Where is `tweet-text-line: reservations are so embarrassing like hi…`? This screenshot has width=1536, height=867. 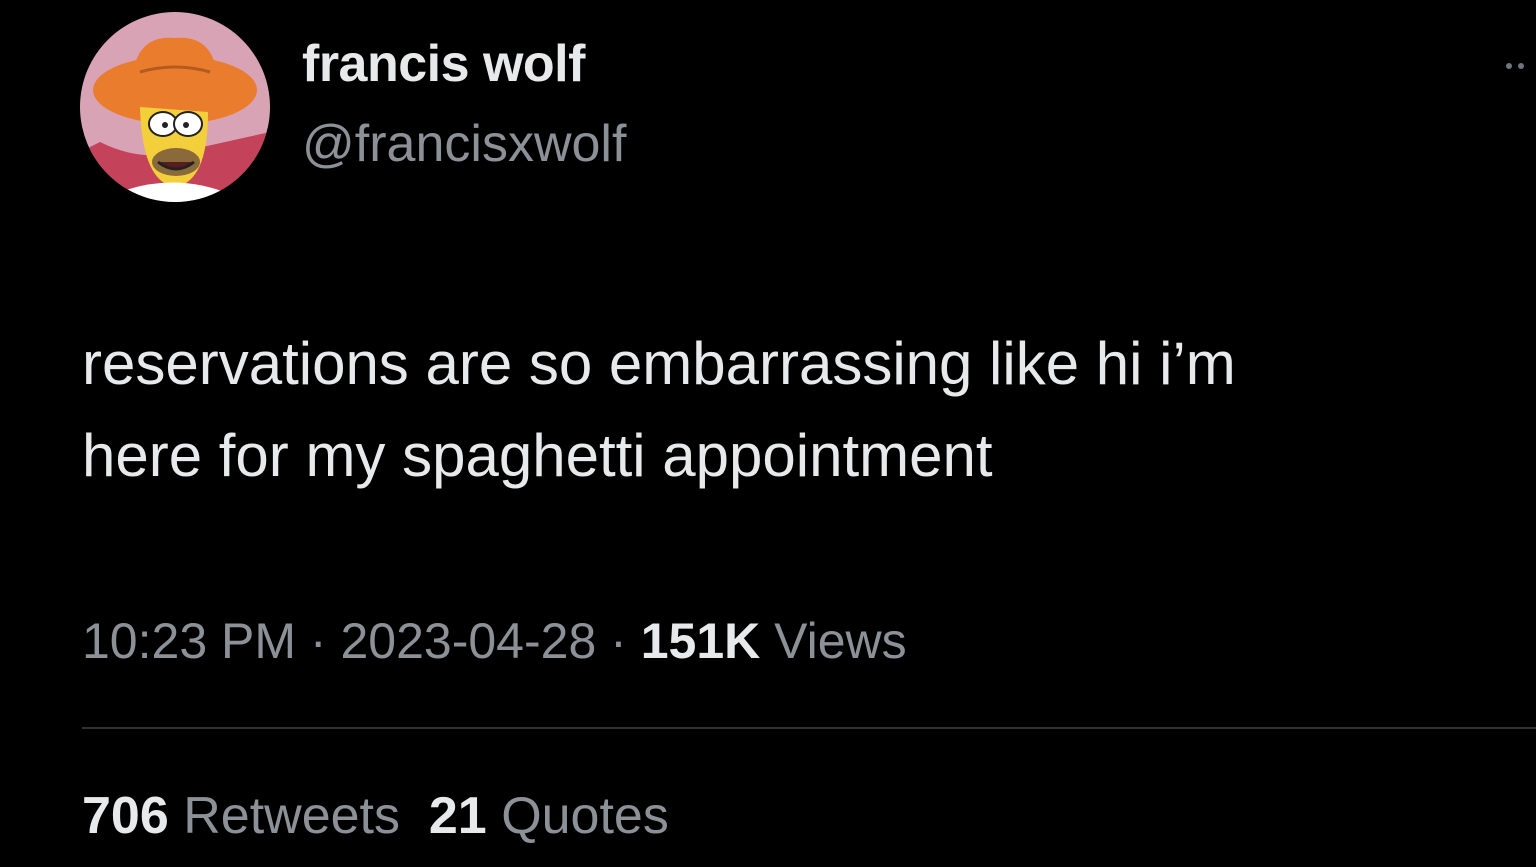 tweet-text-line: reservations are so embarrassing like hi… is located at coordinates (659, 363).